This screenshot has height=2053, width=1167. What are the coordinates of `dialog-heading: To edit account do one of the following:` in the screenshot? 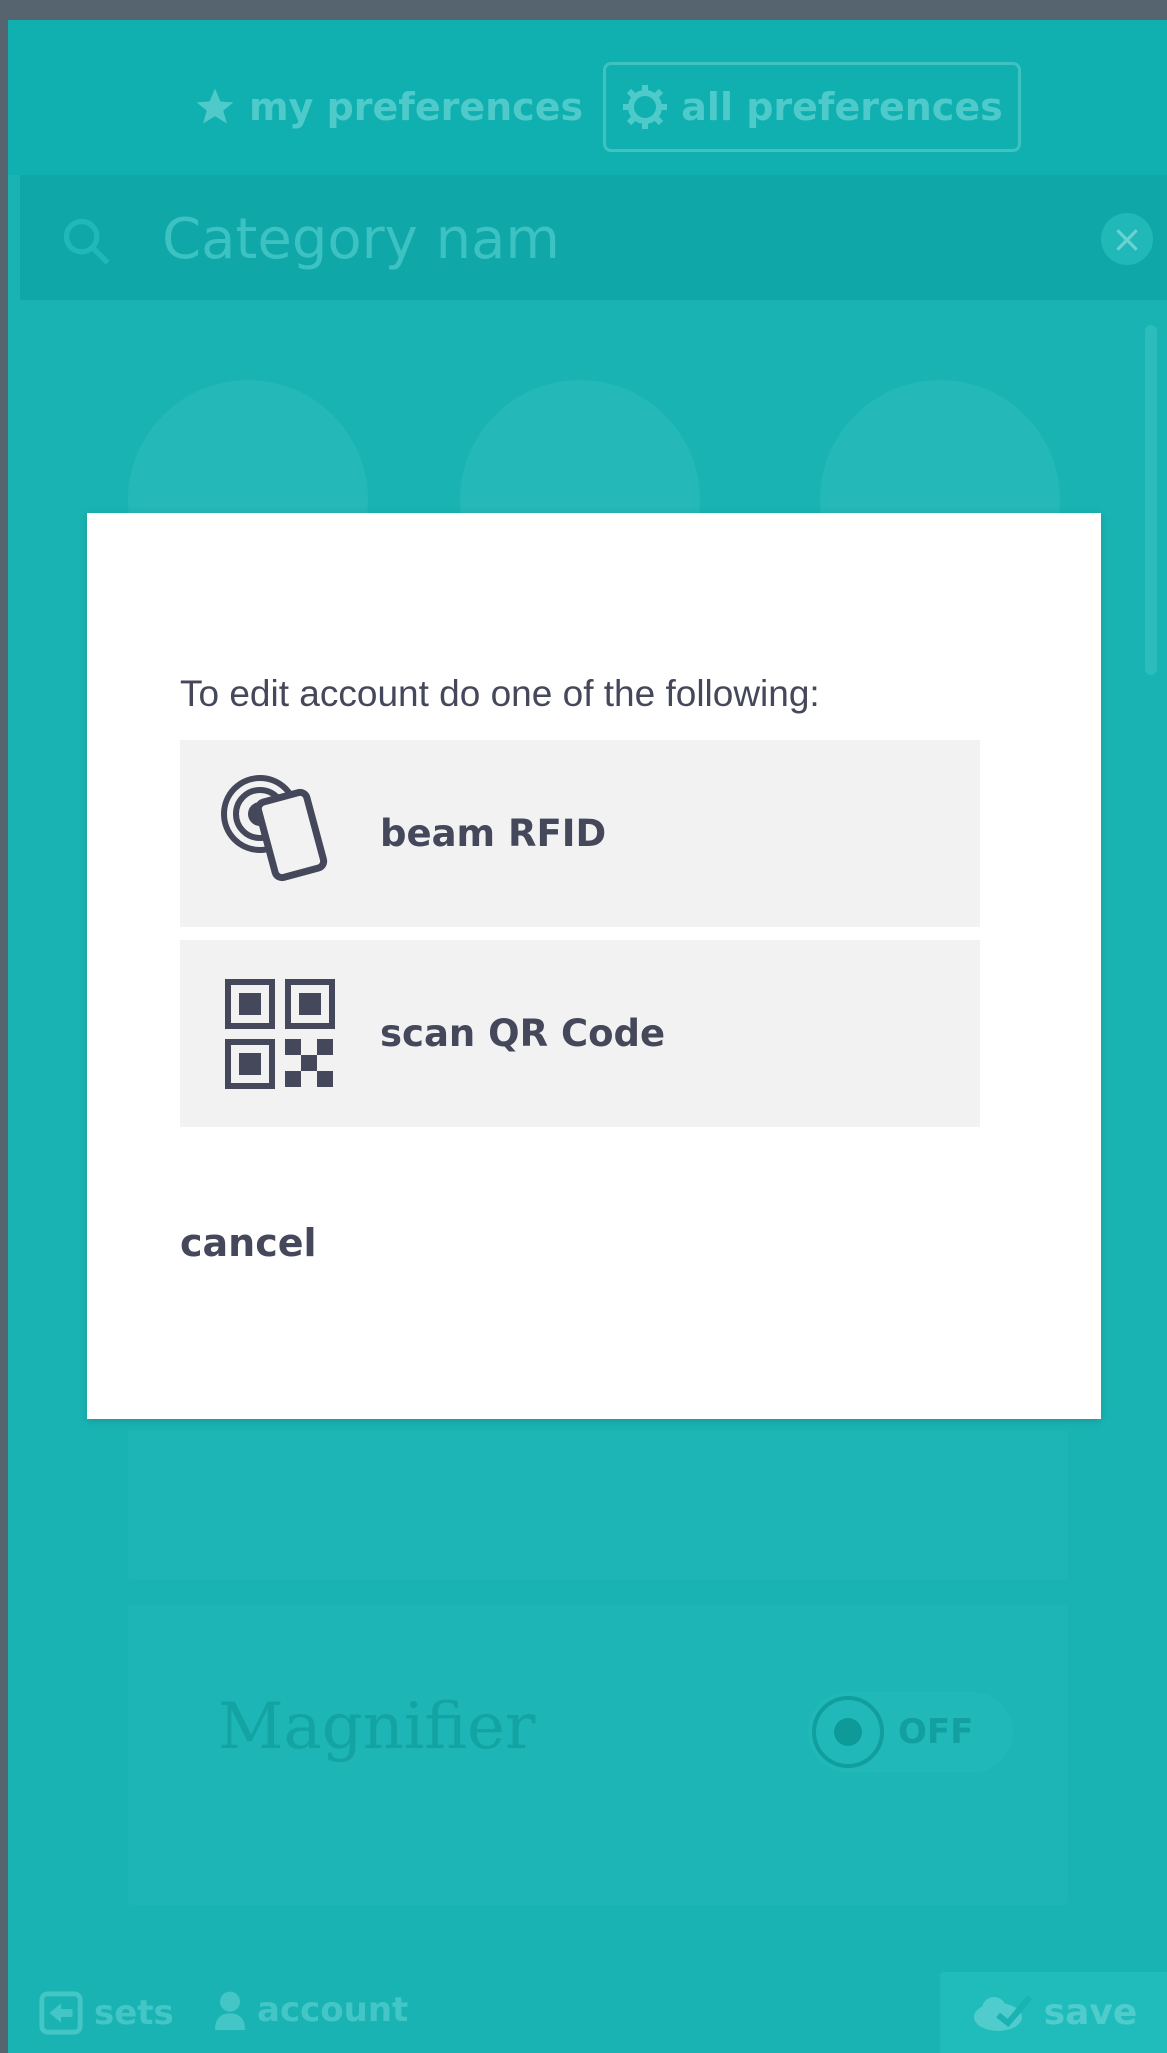 It's located at (500, 693).